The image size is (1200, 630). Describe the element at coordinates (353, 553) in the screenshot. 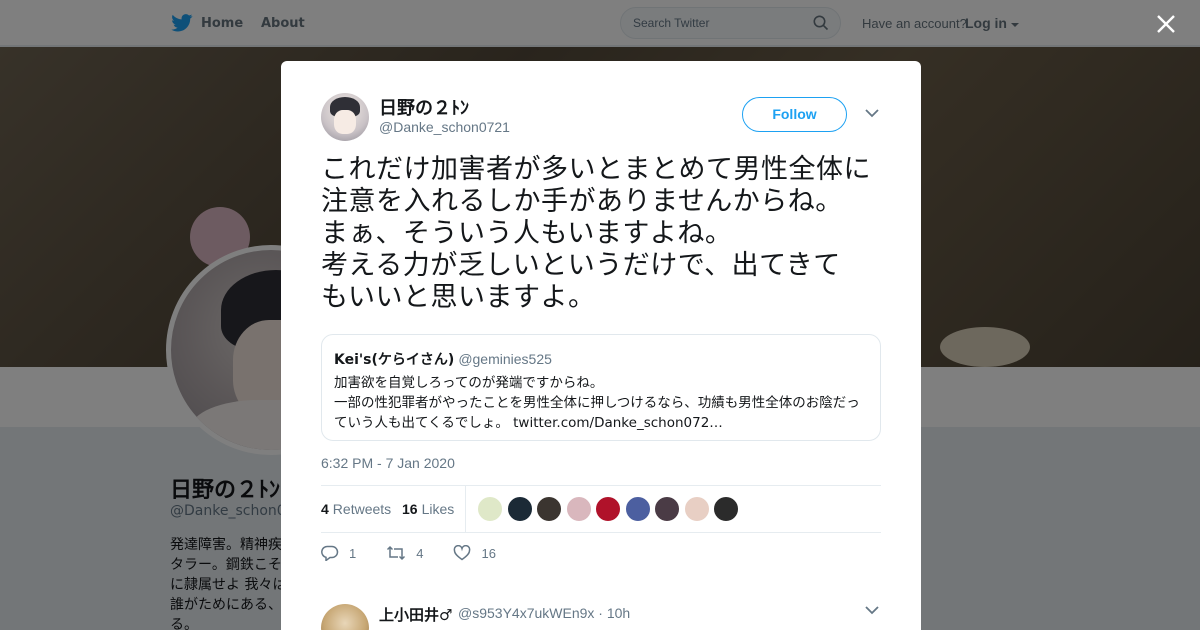

I see `reply-count: 1` at that location.